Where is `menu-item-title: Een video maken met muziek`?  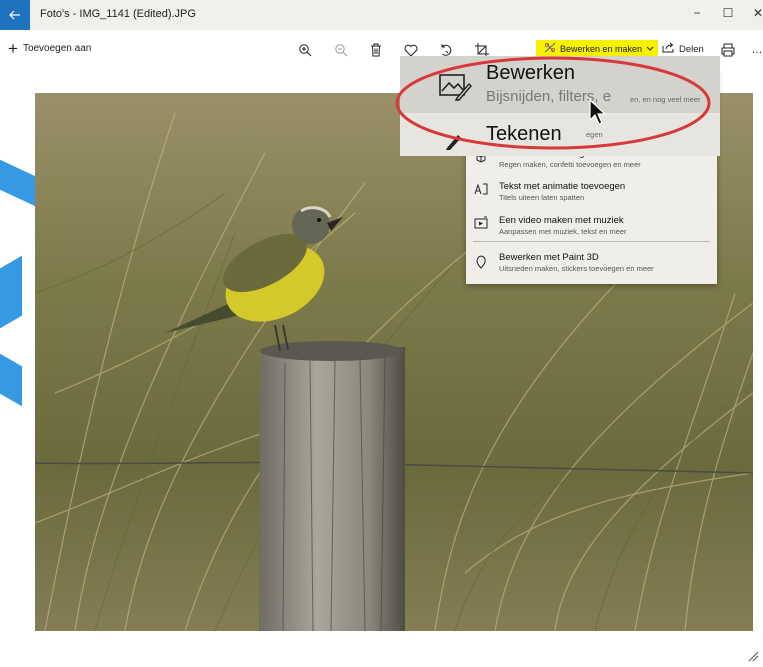
menu-item-title: Een video maken met muziek is located at coordinates (561, 220).